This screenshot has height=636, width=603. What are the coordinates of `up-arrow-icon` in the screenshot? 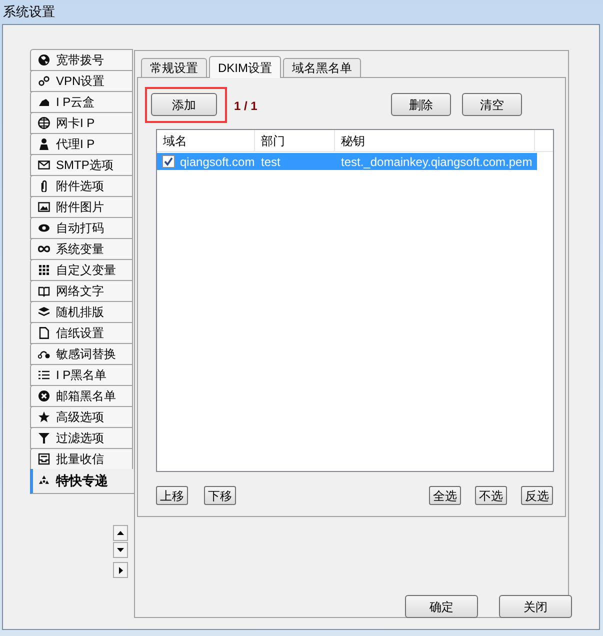 It's located at (120, 533).